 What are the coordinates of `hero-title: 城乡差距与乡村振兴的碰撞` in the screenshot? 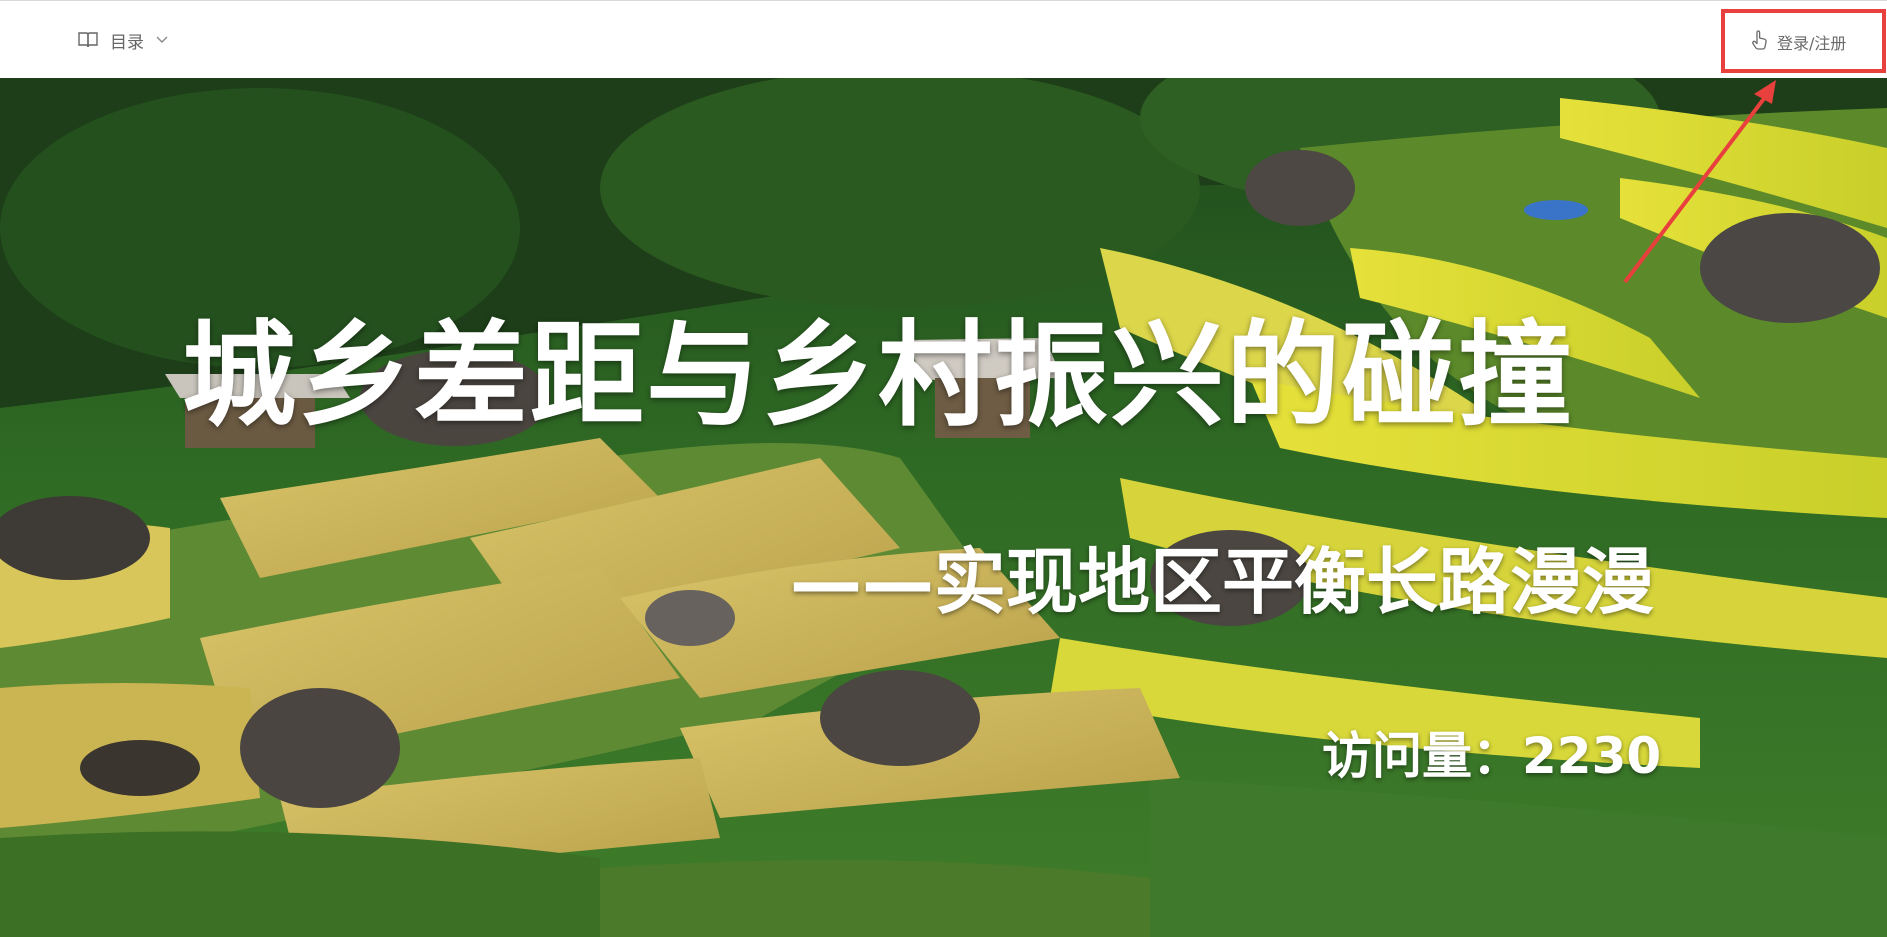 It's located at (878, 375).